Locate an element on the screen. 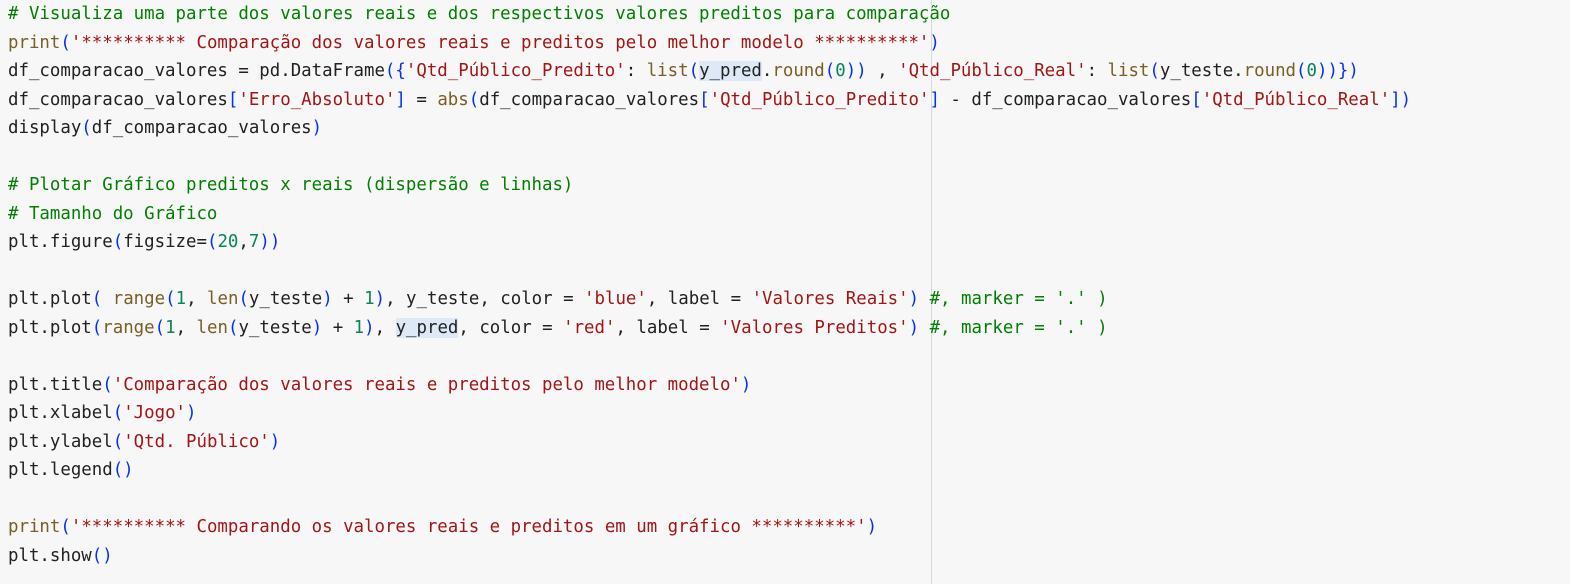 This screenshot has width=1570, height=584. code-token: 'Jogo' is located at coordinates (155, 413).